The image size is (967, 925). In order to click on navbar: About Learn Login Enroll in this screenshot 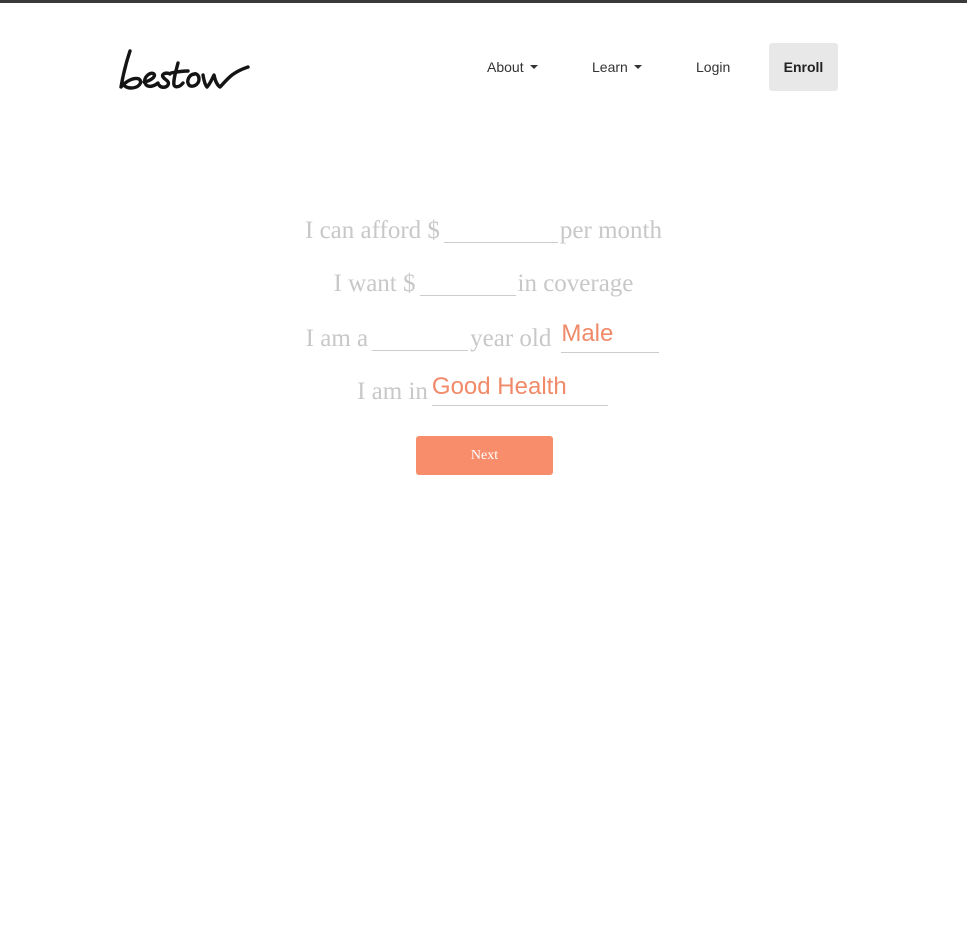, I will do `click(483, 68)`.